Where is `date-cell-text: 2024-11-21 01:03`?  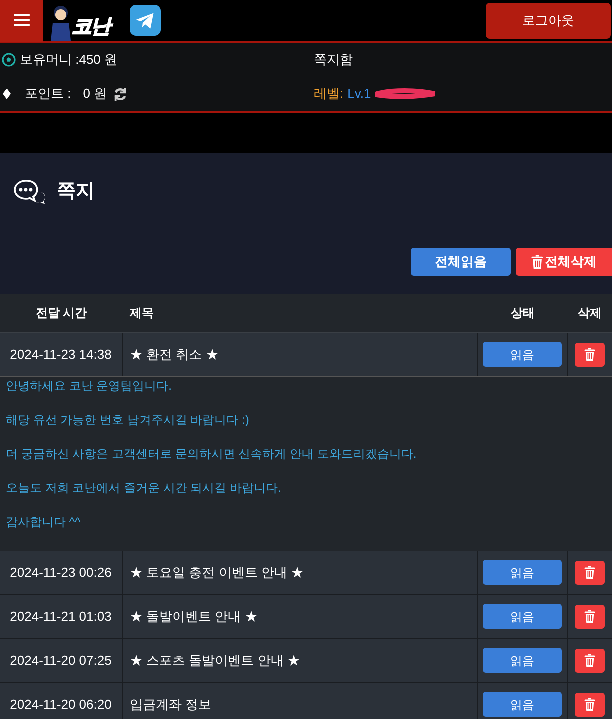
date-cell-text: 2024-11-21 01:03 is located at coordinates (61, 617).